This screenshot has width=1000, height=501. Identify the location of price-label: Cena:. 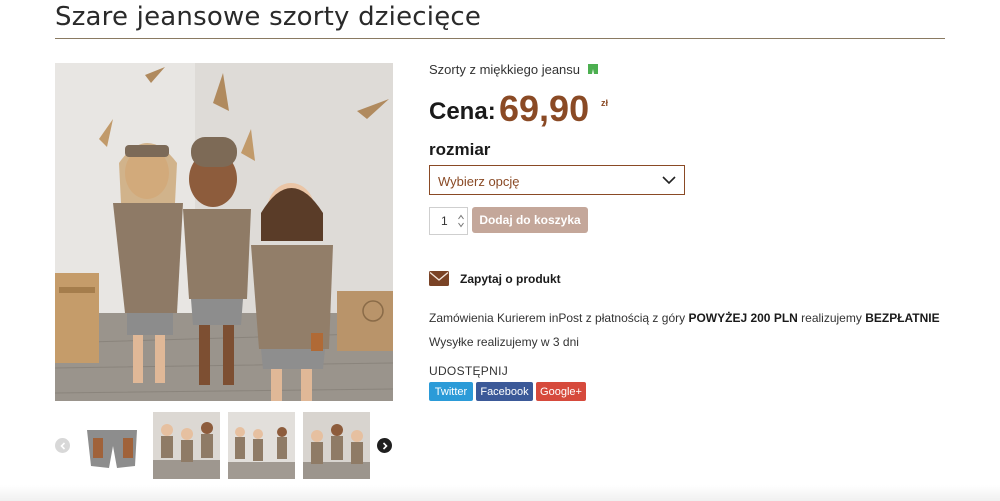
(462, 111).